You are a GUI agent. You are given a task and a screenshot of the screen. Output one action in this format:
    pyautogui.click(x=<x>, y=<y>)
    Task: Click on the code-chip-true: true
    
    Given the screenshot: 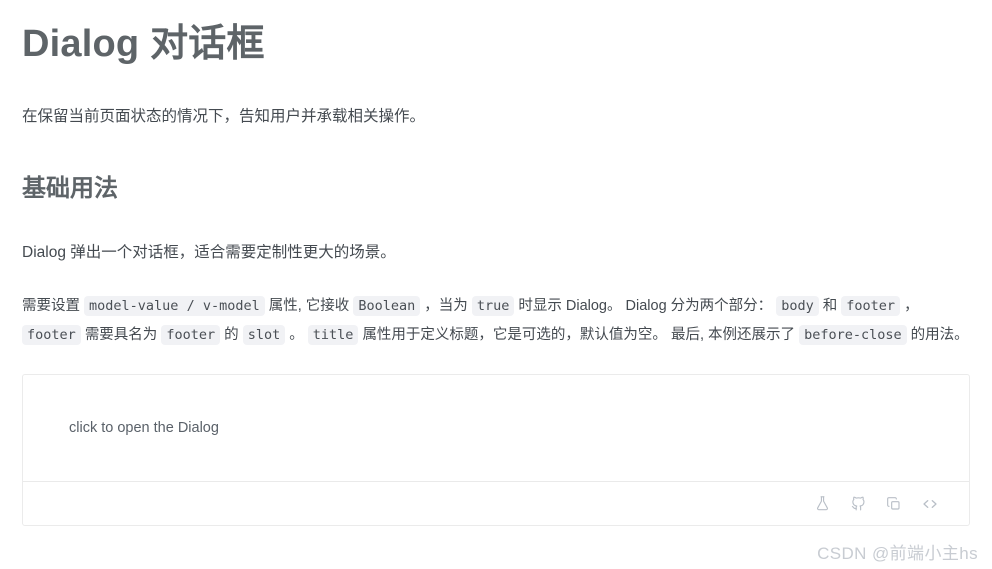 What is the action you would take?
    pyautogui.click(x=493, y=306)
    